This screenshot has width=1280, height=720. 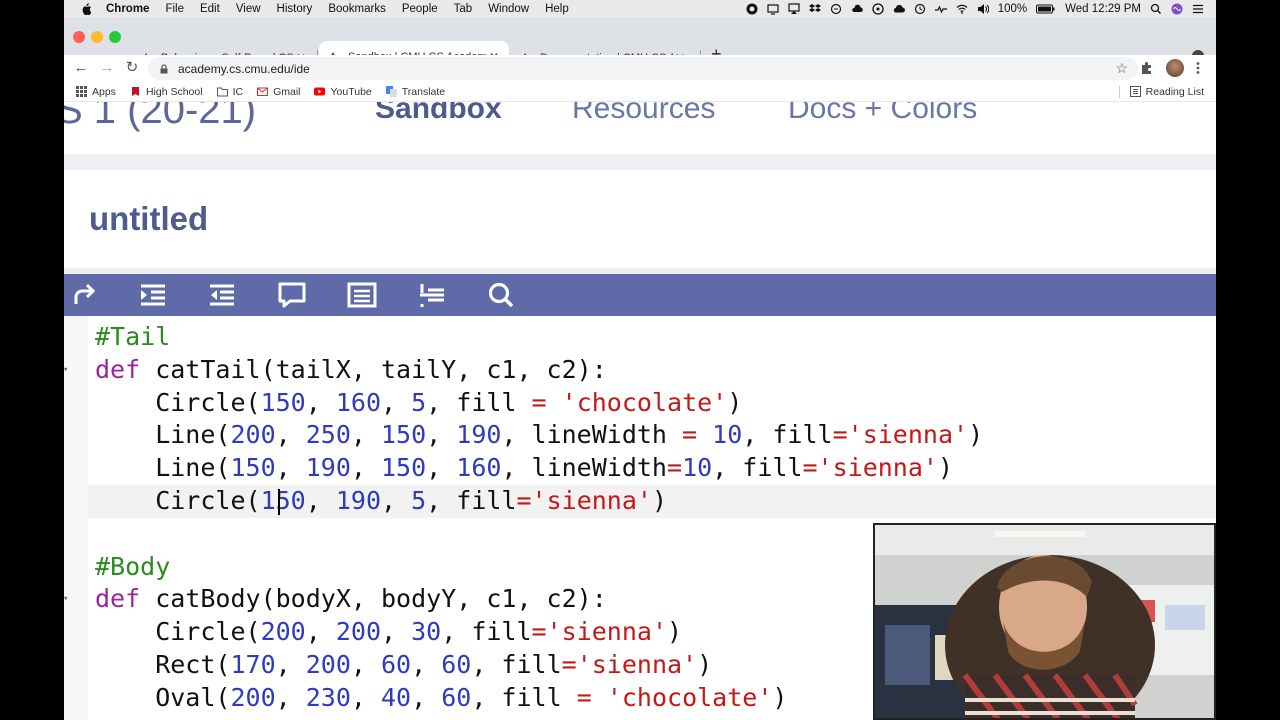 What do you see at coordinates (814, 9) in the screenshot?
I see `dropbox-icon` at bounding box center [814, 9].